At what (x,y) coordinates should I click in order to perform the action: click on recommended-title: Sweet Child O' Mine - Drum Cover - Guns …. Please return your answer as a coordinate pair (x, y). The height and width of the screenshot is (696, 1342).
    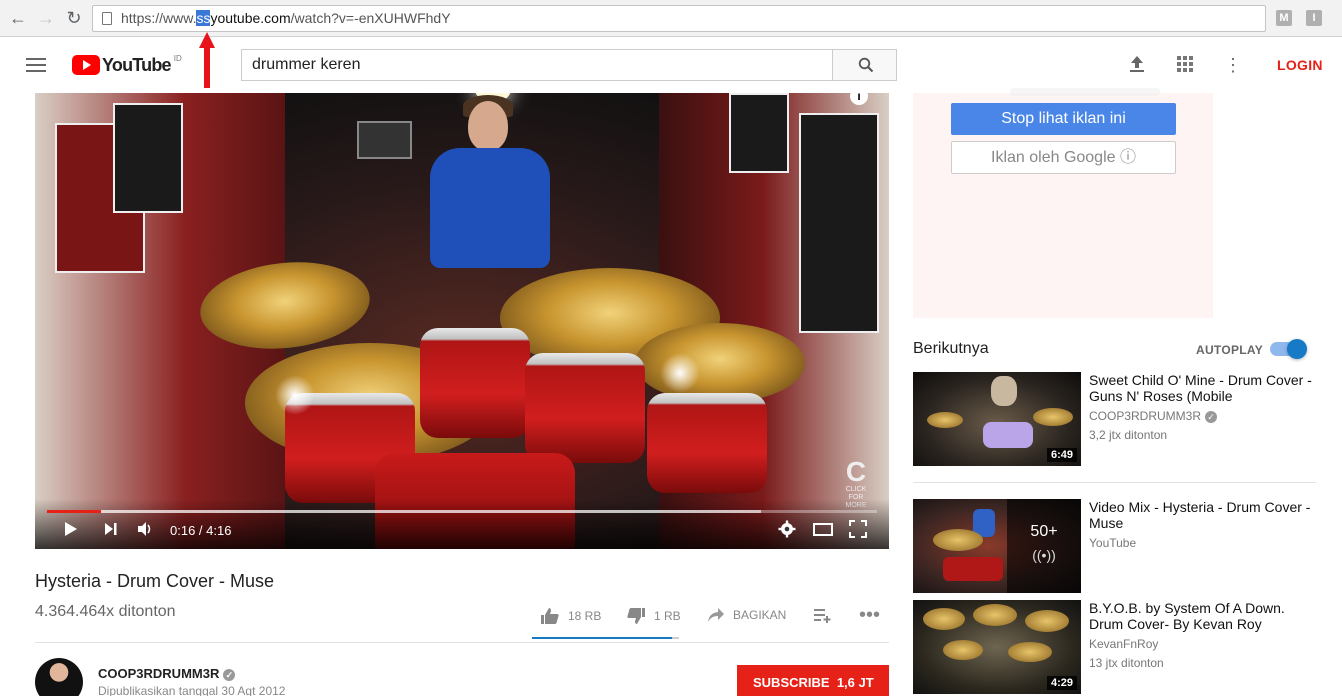
    Looking at the image, I should click on (1204, 388).